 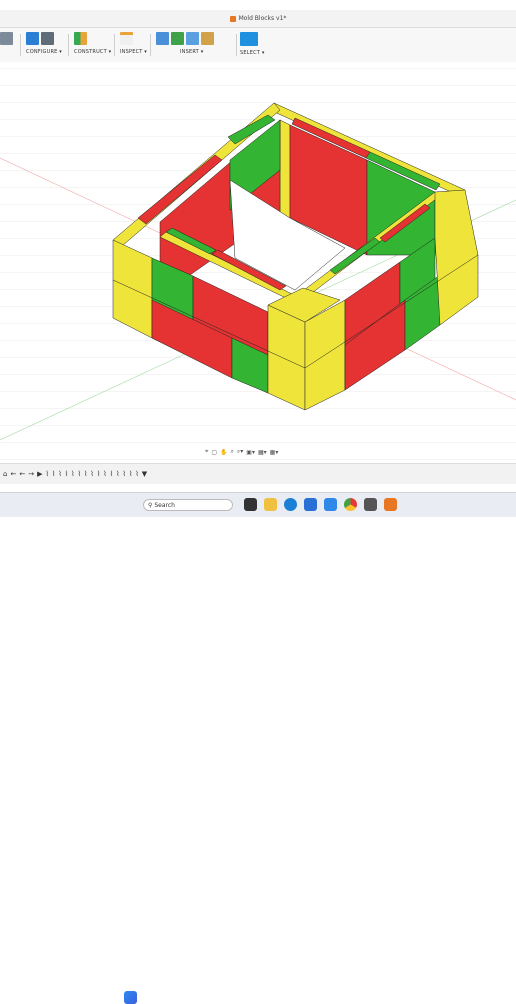 I want to click on chrome-icon, so click(x=350, y=504).